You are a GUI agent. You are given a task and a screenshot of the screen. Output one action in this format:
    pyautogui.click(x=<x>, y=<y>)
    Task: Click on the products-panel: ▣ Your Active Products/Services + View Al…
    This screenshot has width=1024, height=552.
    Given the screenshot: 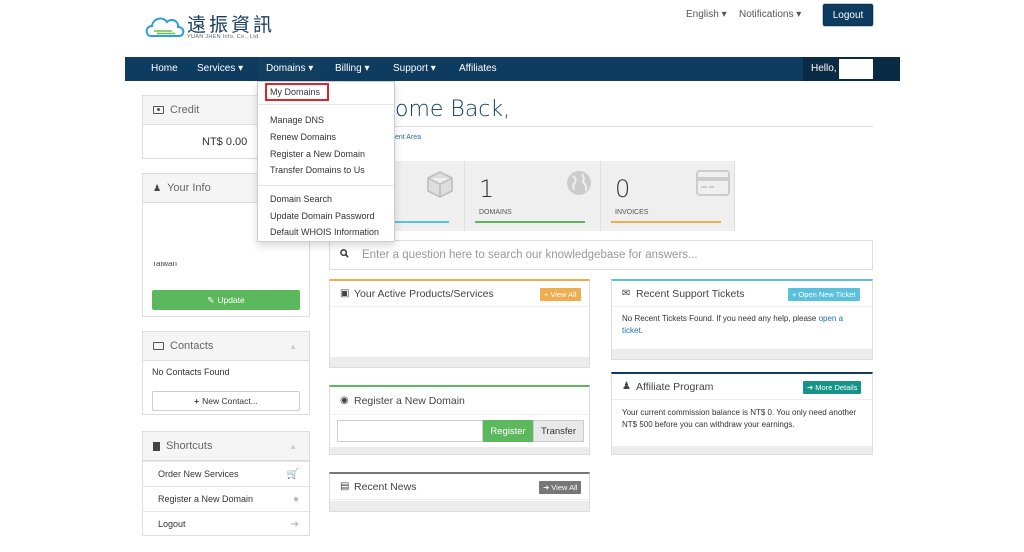 What is the action you would take?
    pyautogui.click(x=459, y=323)
    